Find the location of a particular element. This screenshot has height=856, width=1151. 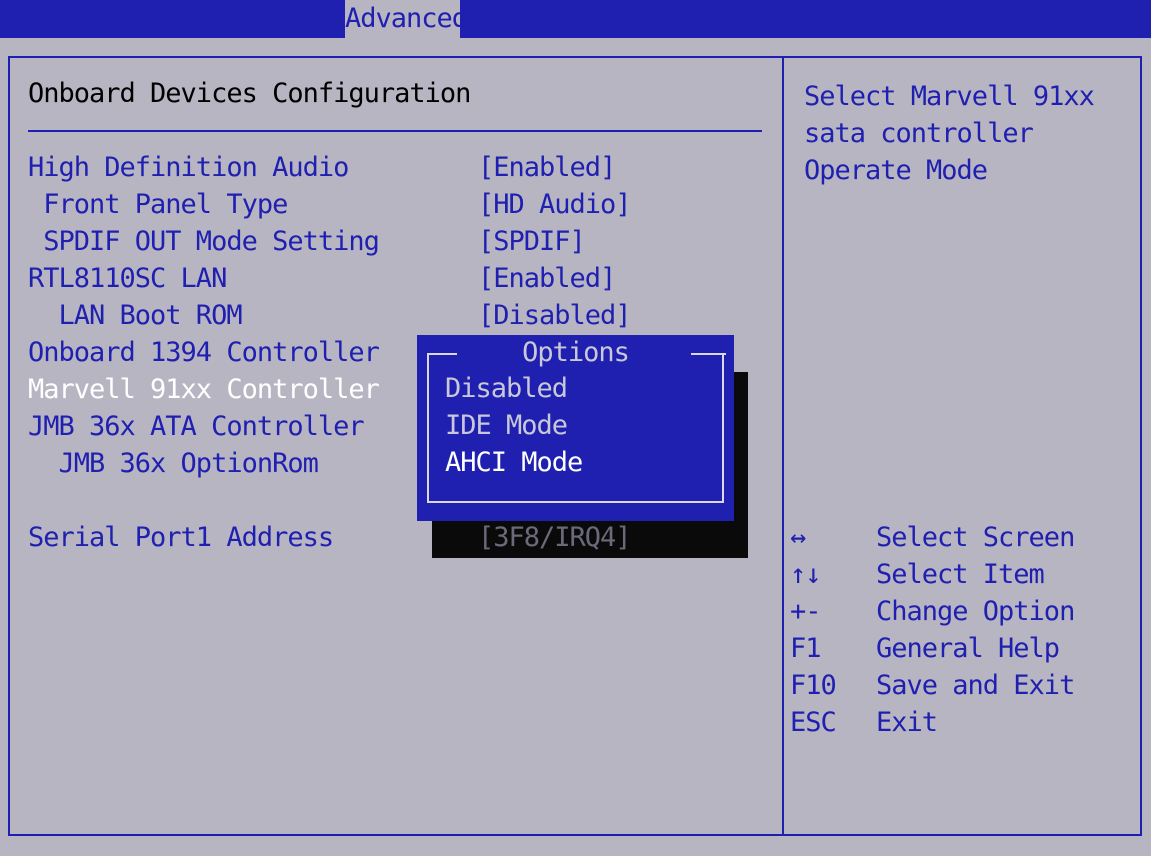

setting-value: [Disabled] is located at coordinates (555, 315).